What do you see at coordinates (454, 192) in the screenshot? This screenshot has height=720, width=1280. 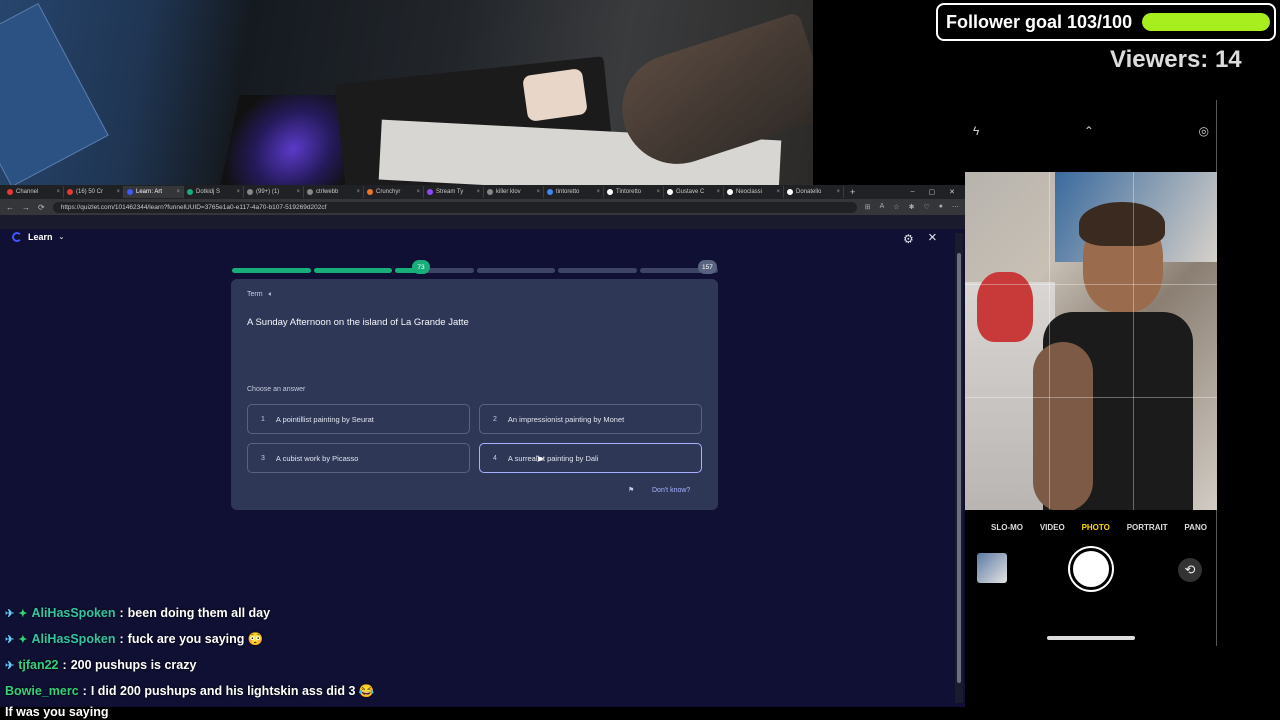 I see `browser-tab: Stream Ty ×` at bounding box center [454, 192].